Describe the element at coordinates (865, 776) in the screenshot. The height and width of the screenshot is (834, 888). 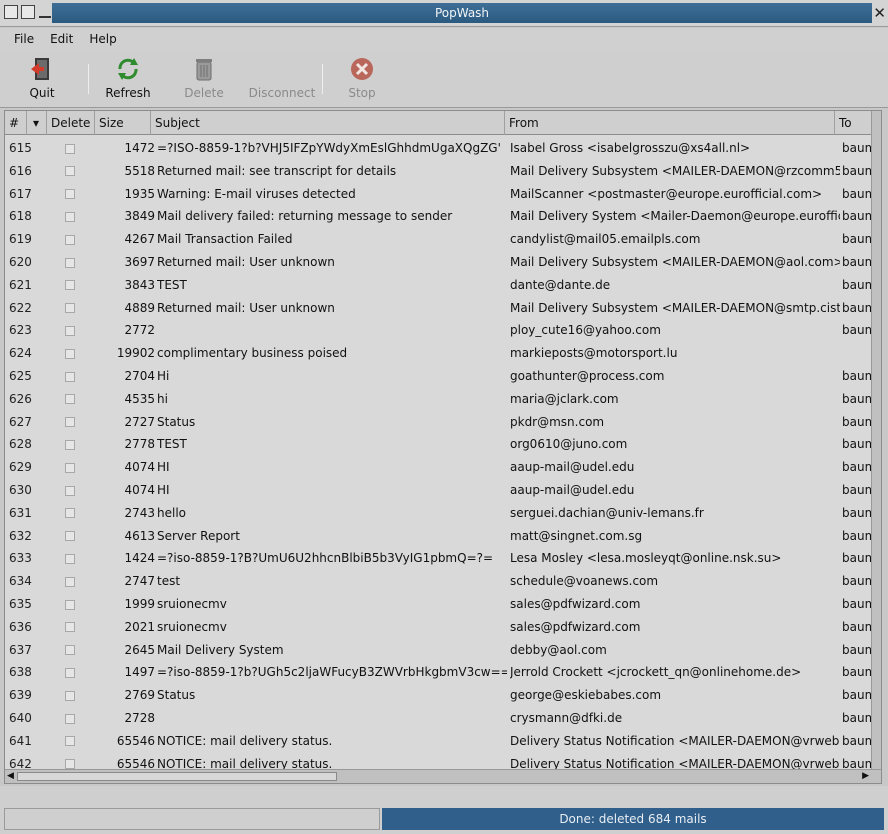
I see `scroll-right-icon: ▶` at that location.